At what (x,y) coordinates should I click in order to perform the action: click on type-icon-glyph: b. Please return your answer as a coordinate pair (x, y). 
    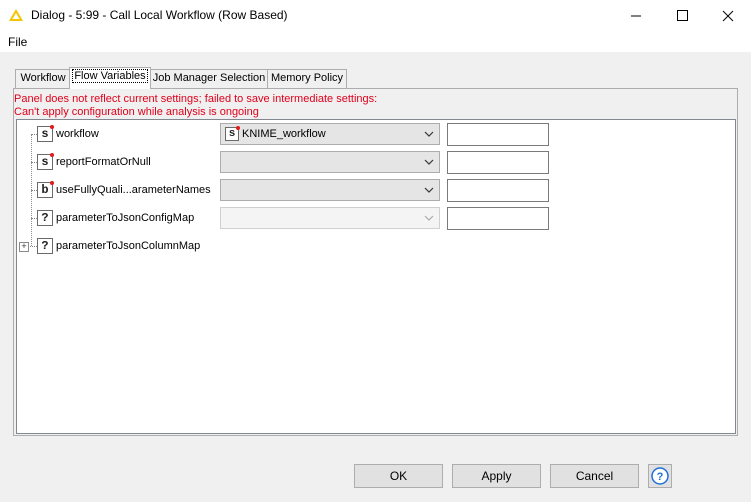
    Looking at the image, I should click on (45, 190).